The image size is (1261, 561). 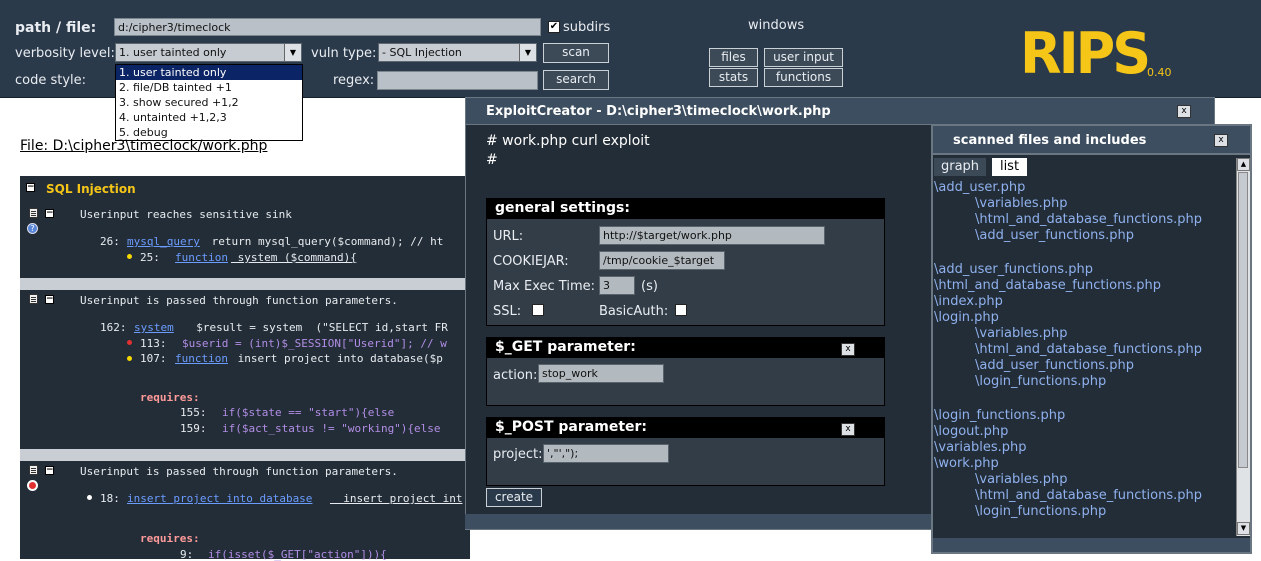 I want to click on code-line: if(isset($_GET["action"])){, so click(x=297, y=554).